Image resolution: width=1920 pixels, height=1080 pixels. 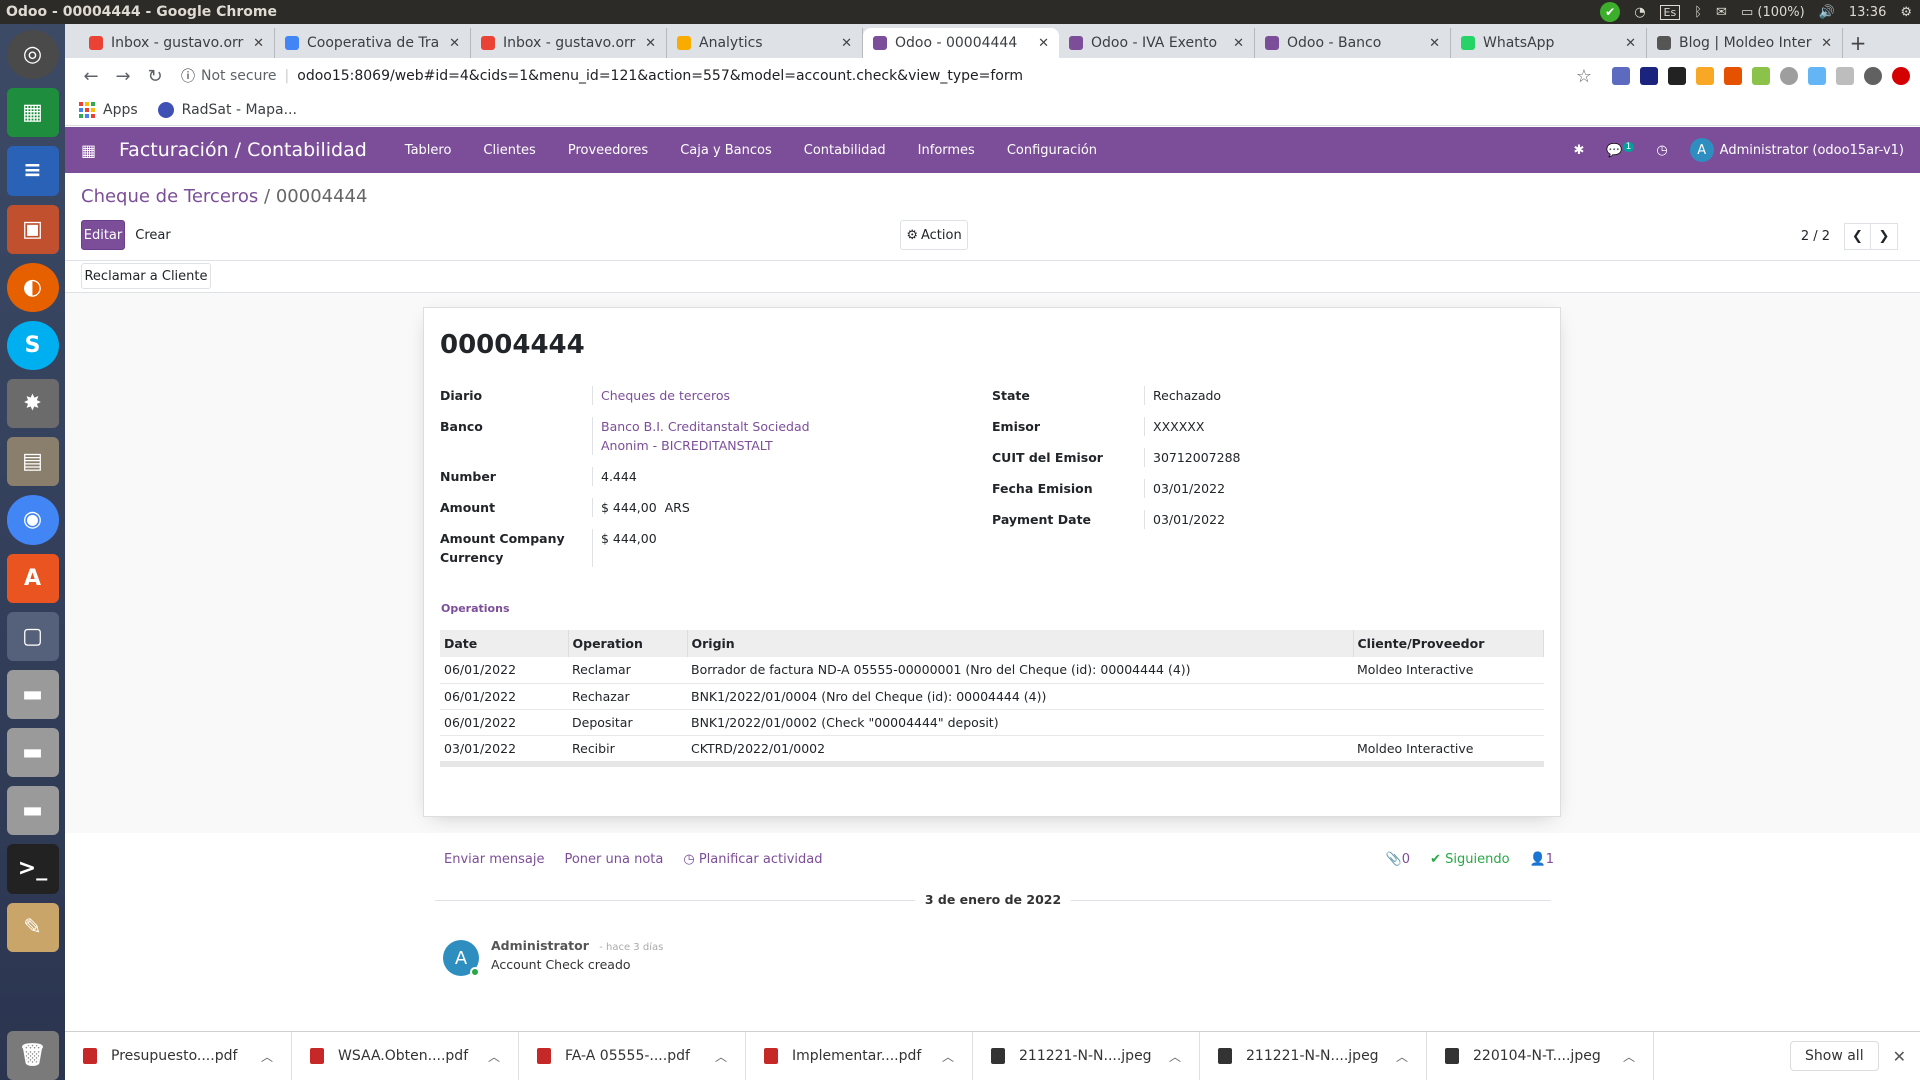 What do you see at coordinates (1858, 43) in the screenshot?
I see `new-tab-button: +` at bounding box center [1858, 43].